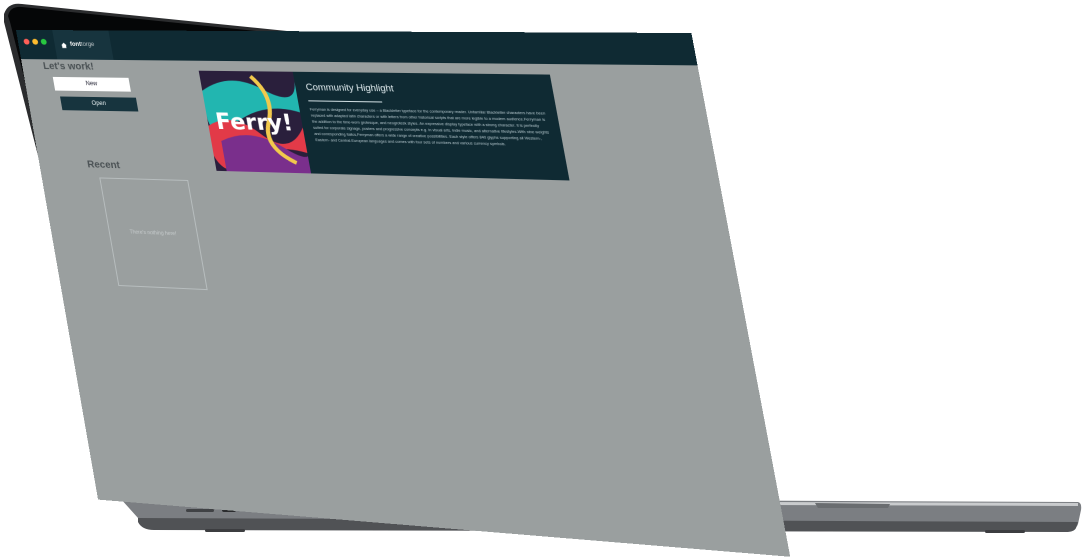 The height and width of the screenshot is (557, 1082). Describe the element at coordinates (87, 45) in the screenshot. I see `tab-sub: forge` at that location.